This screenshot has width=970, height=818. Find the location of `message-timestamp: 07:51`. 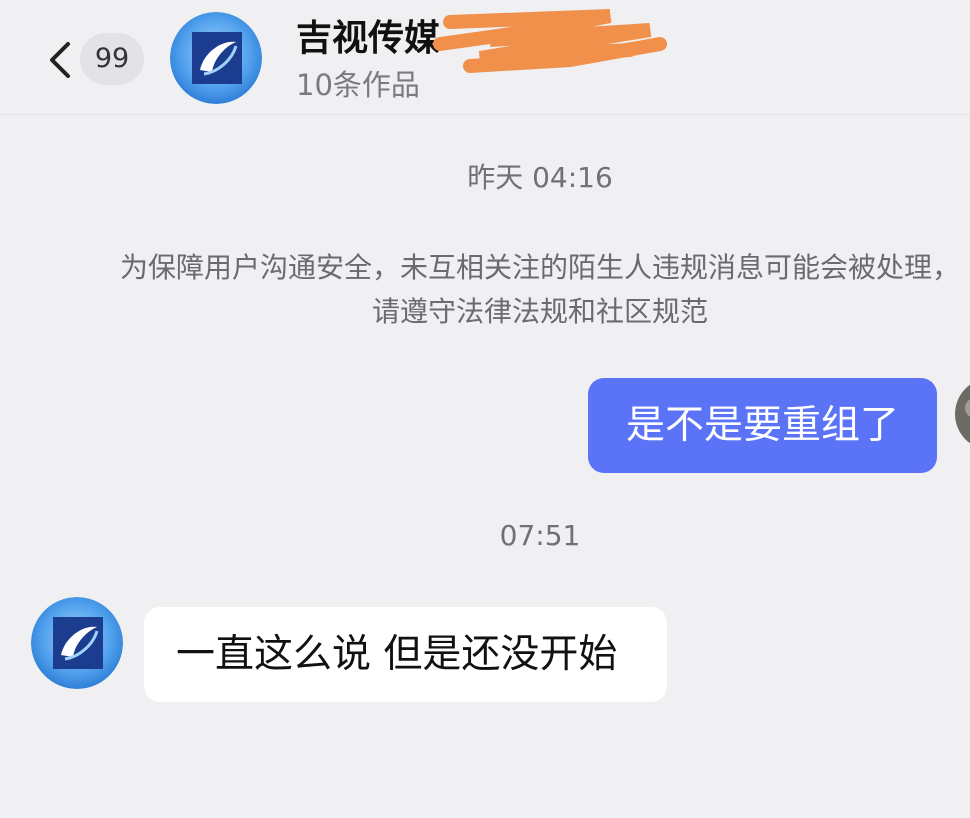

message-timestamp: 07:51 is located at coordinates (540, 535).